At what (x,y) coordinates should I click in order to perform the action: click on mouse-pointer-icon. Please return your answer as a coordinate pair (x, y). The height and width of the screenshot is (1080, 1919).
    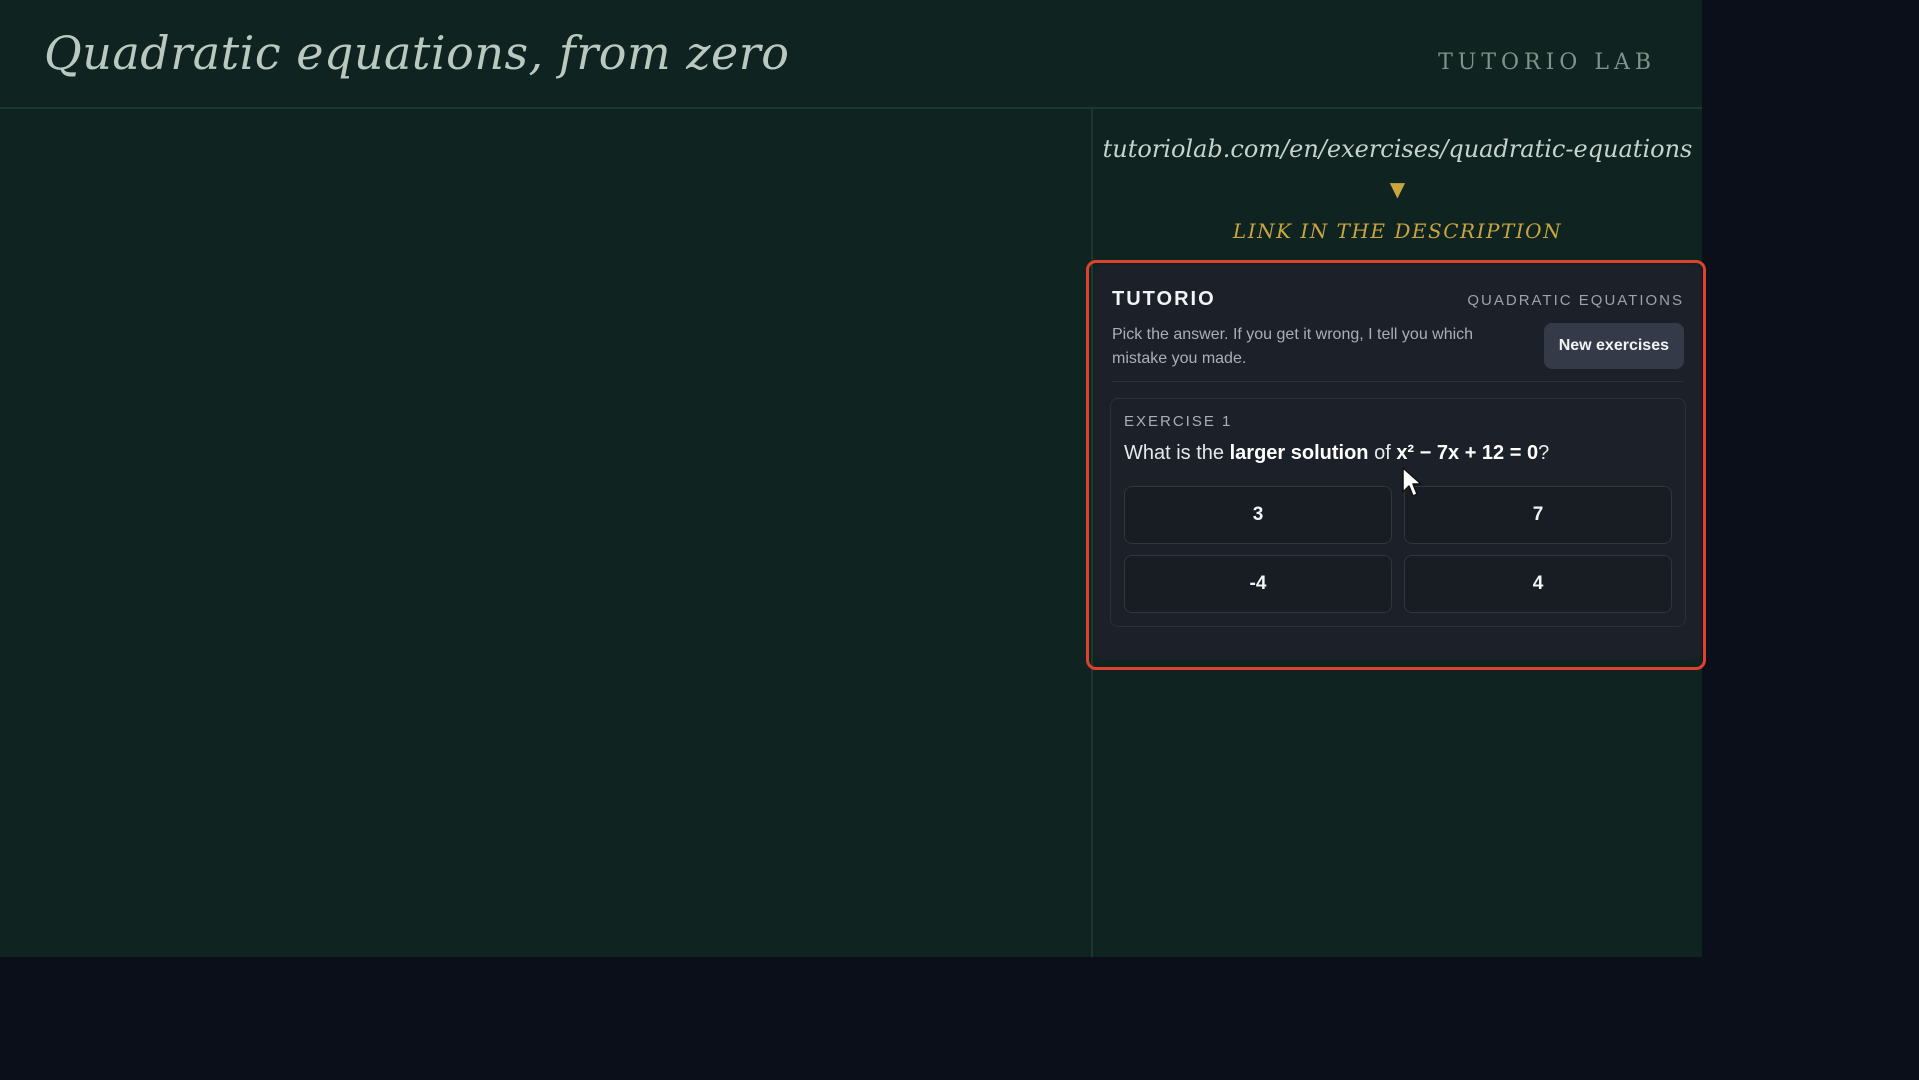
    Looking at the image, I should click on (1412, 482).